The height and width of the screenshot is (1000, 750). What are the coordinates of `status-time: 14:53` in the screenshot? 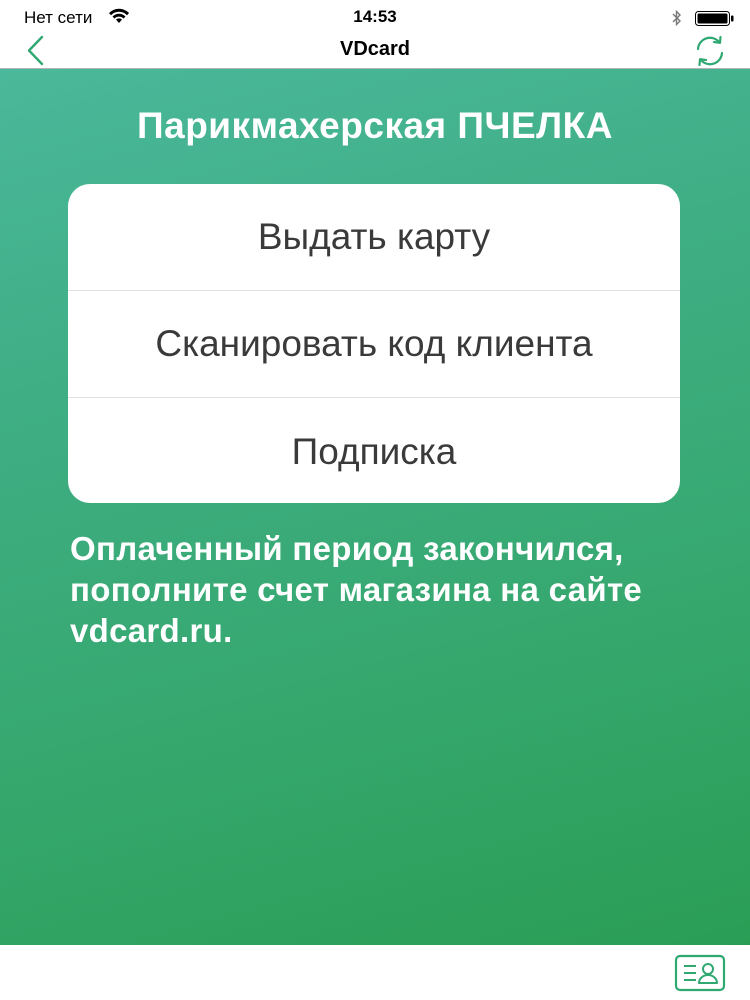 It's located at (375, 16).